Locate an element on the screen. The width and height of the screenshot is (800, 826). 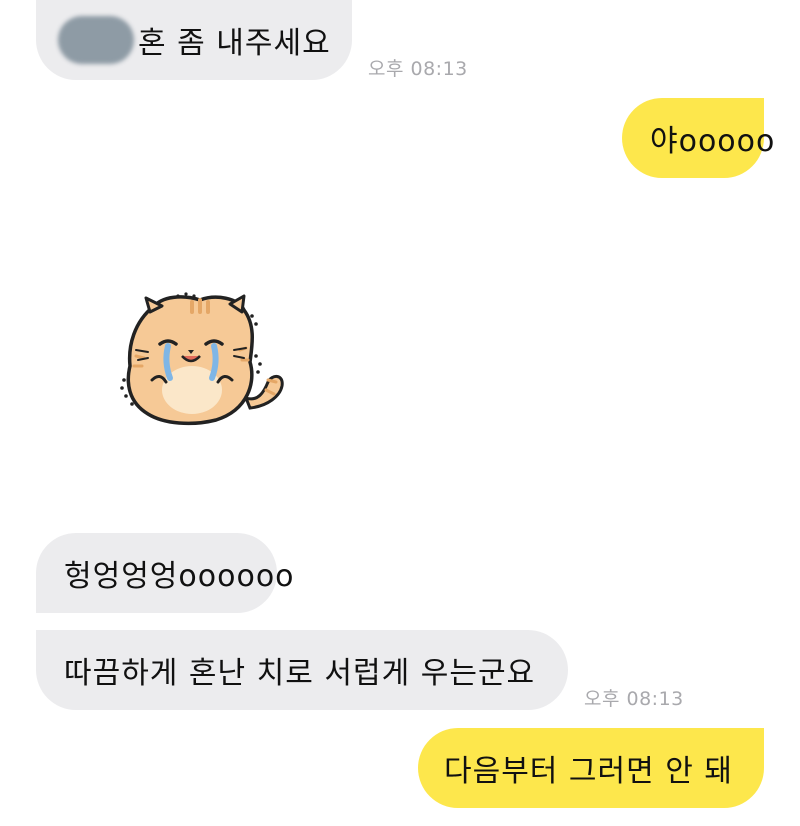
message-text: 헝엉엉엉oooooo is located at coordinates (179, 576).